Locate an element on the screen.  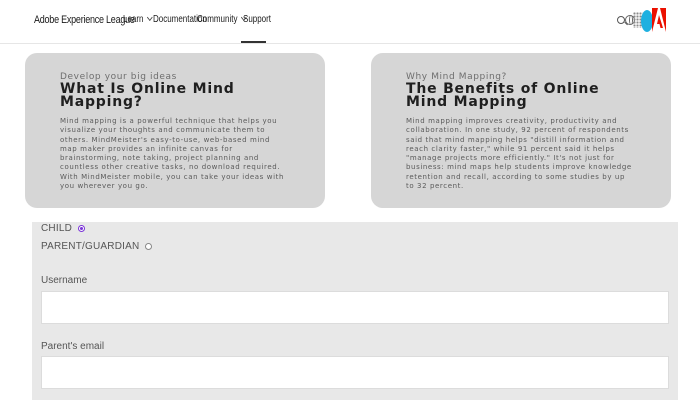
role-option-child: CHILD is located at coordinates (63, 228).